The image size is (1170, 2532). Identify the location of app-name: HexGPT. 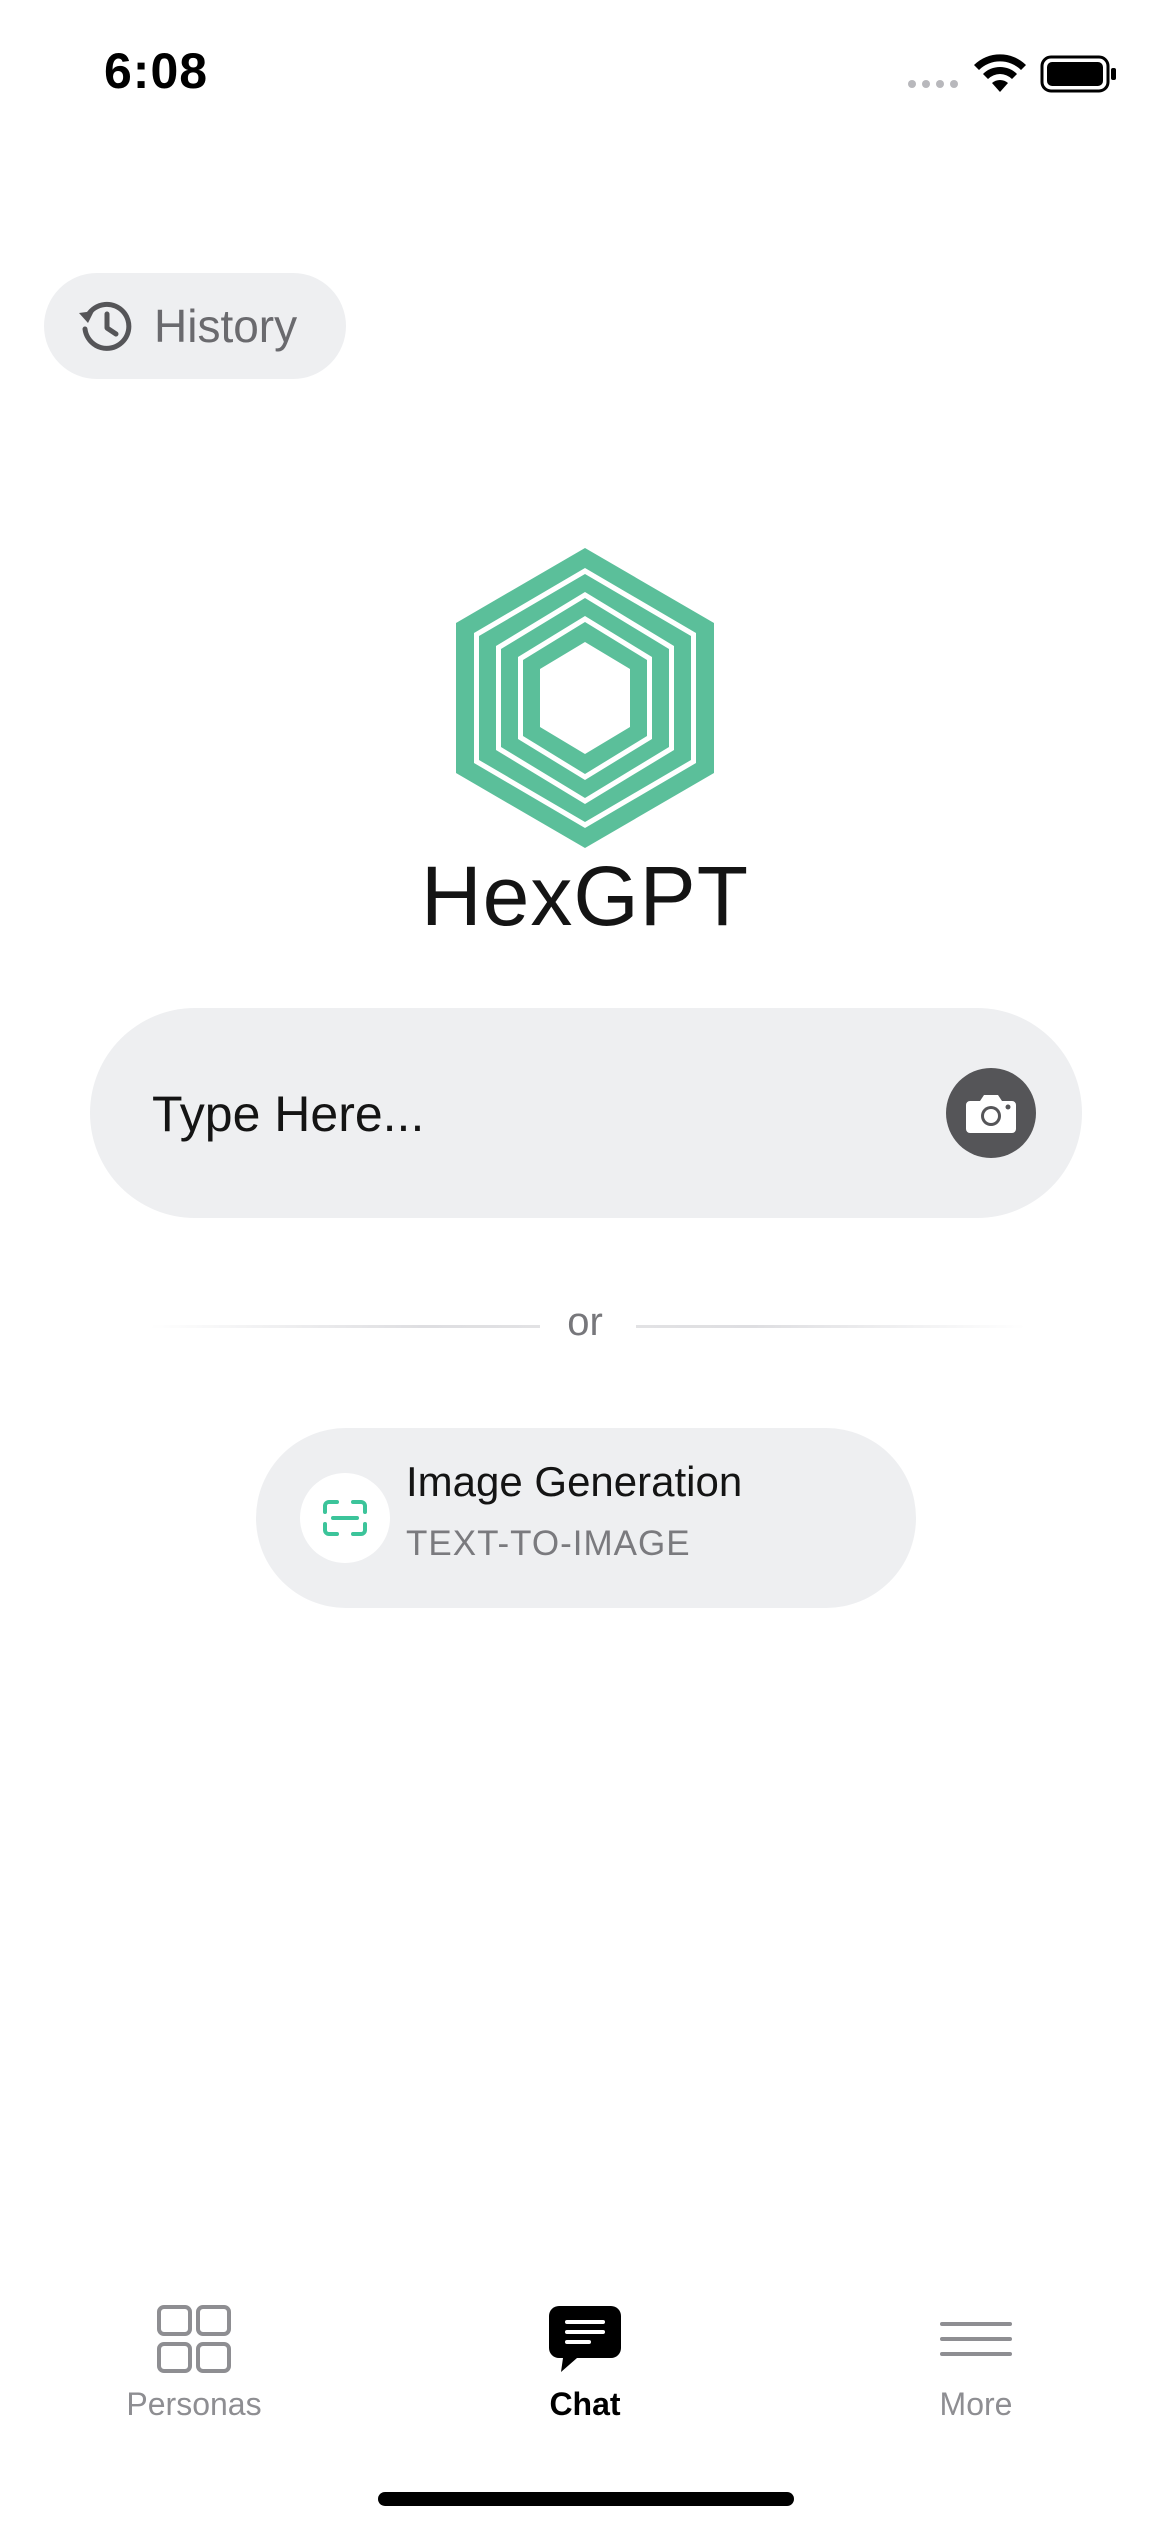
(585, 896).